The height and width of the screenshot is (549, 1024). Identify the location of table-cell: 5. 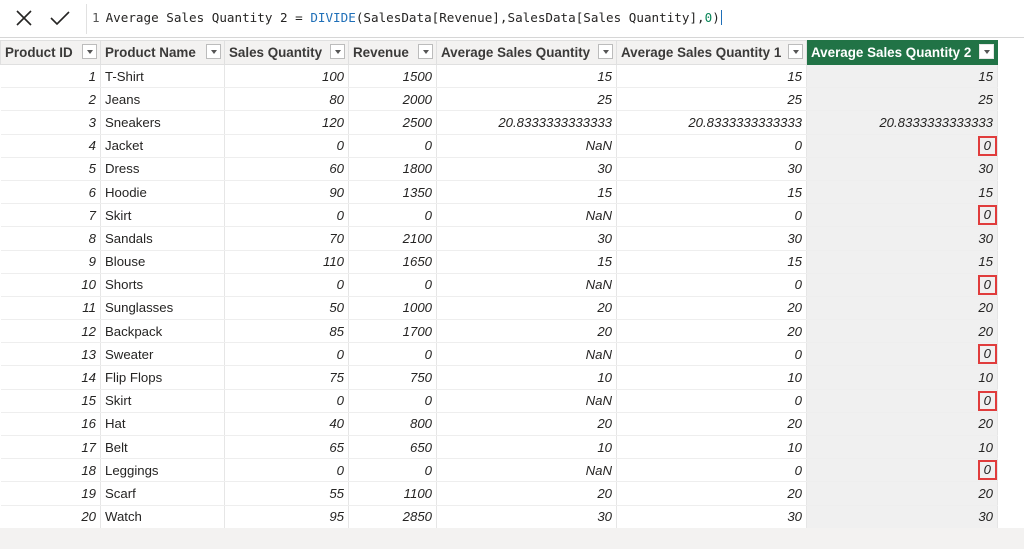
(50, 169).